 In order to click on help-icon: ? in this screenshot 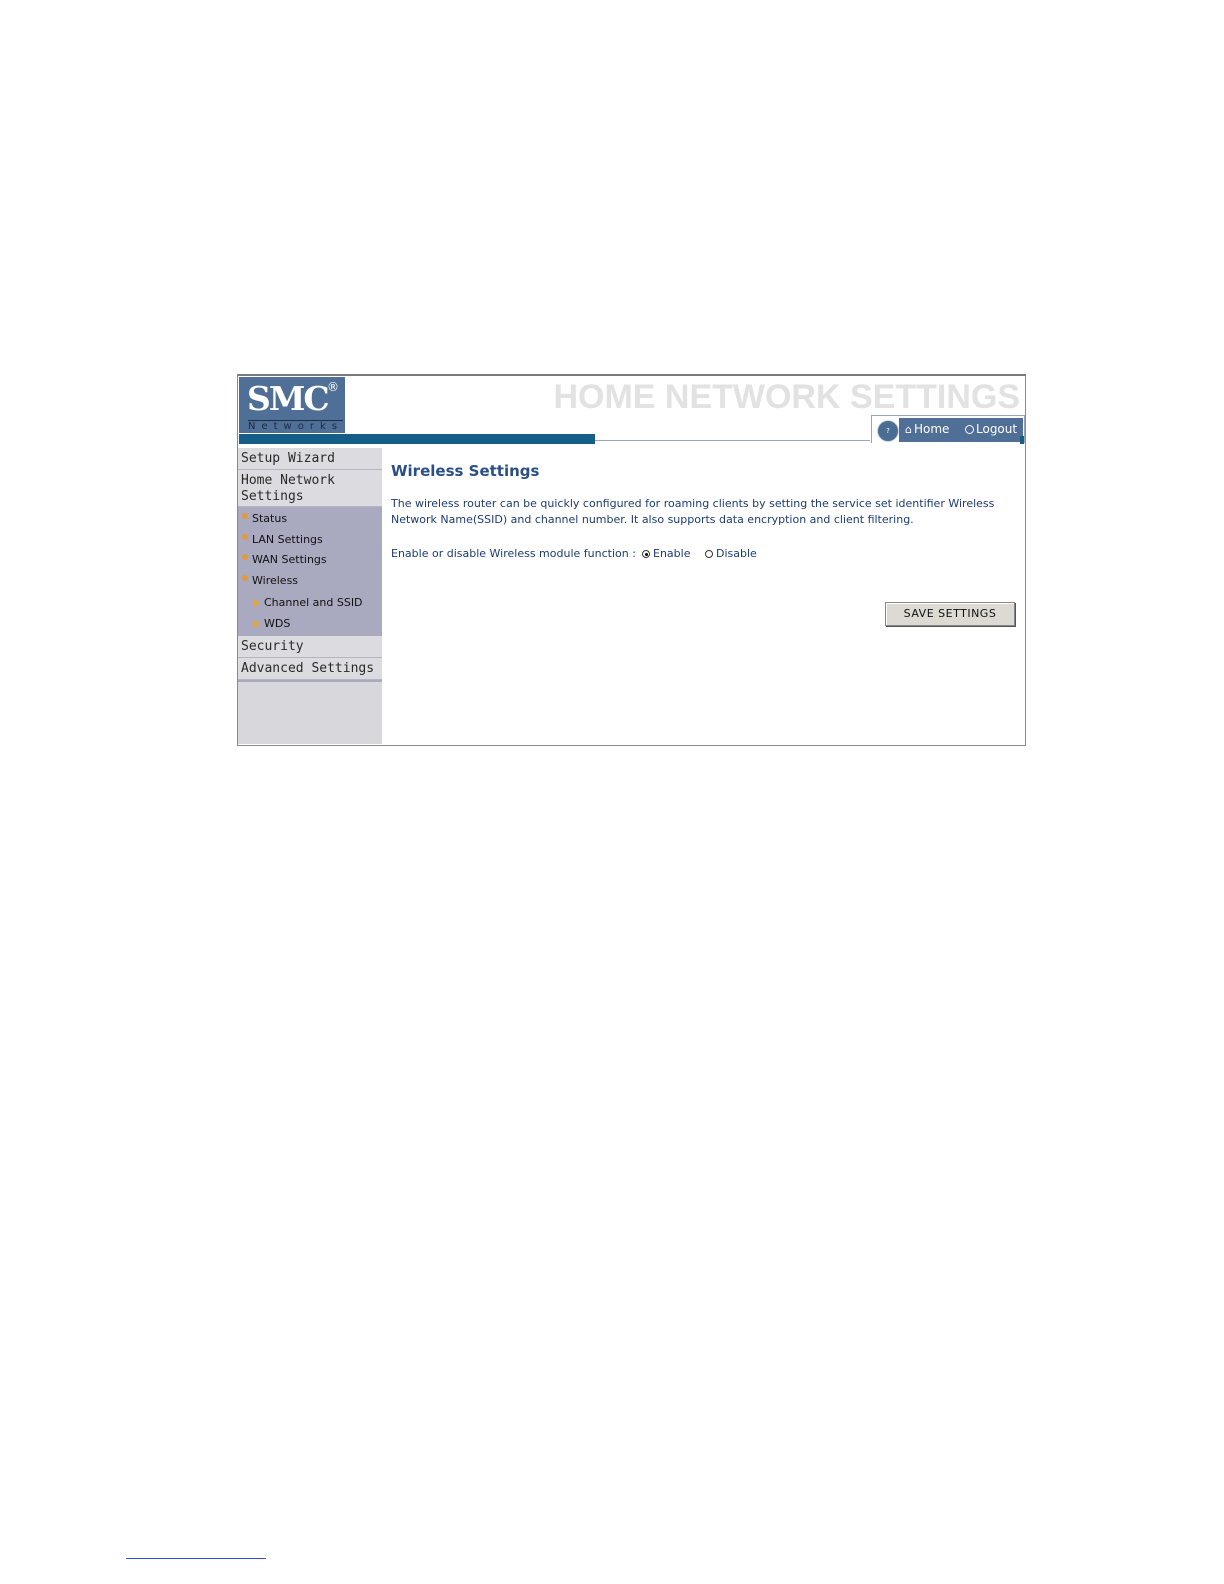, I will do `click(888, 431)`.